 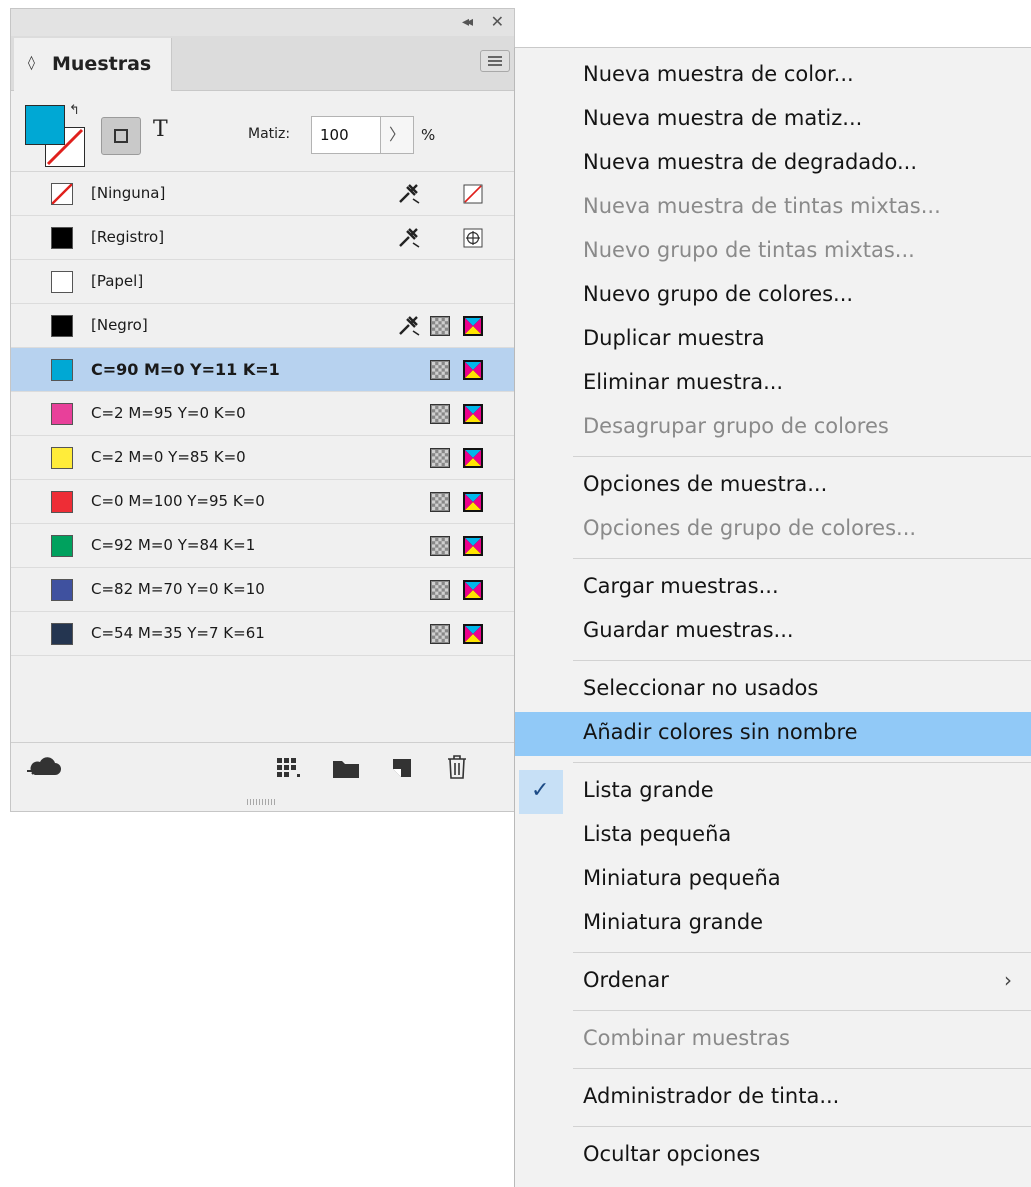 I want to click on menu-item-label: Ocultar opciones, so click(x=672, y=1154).